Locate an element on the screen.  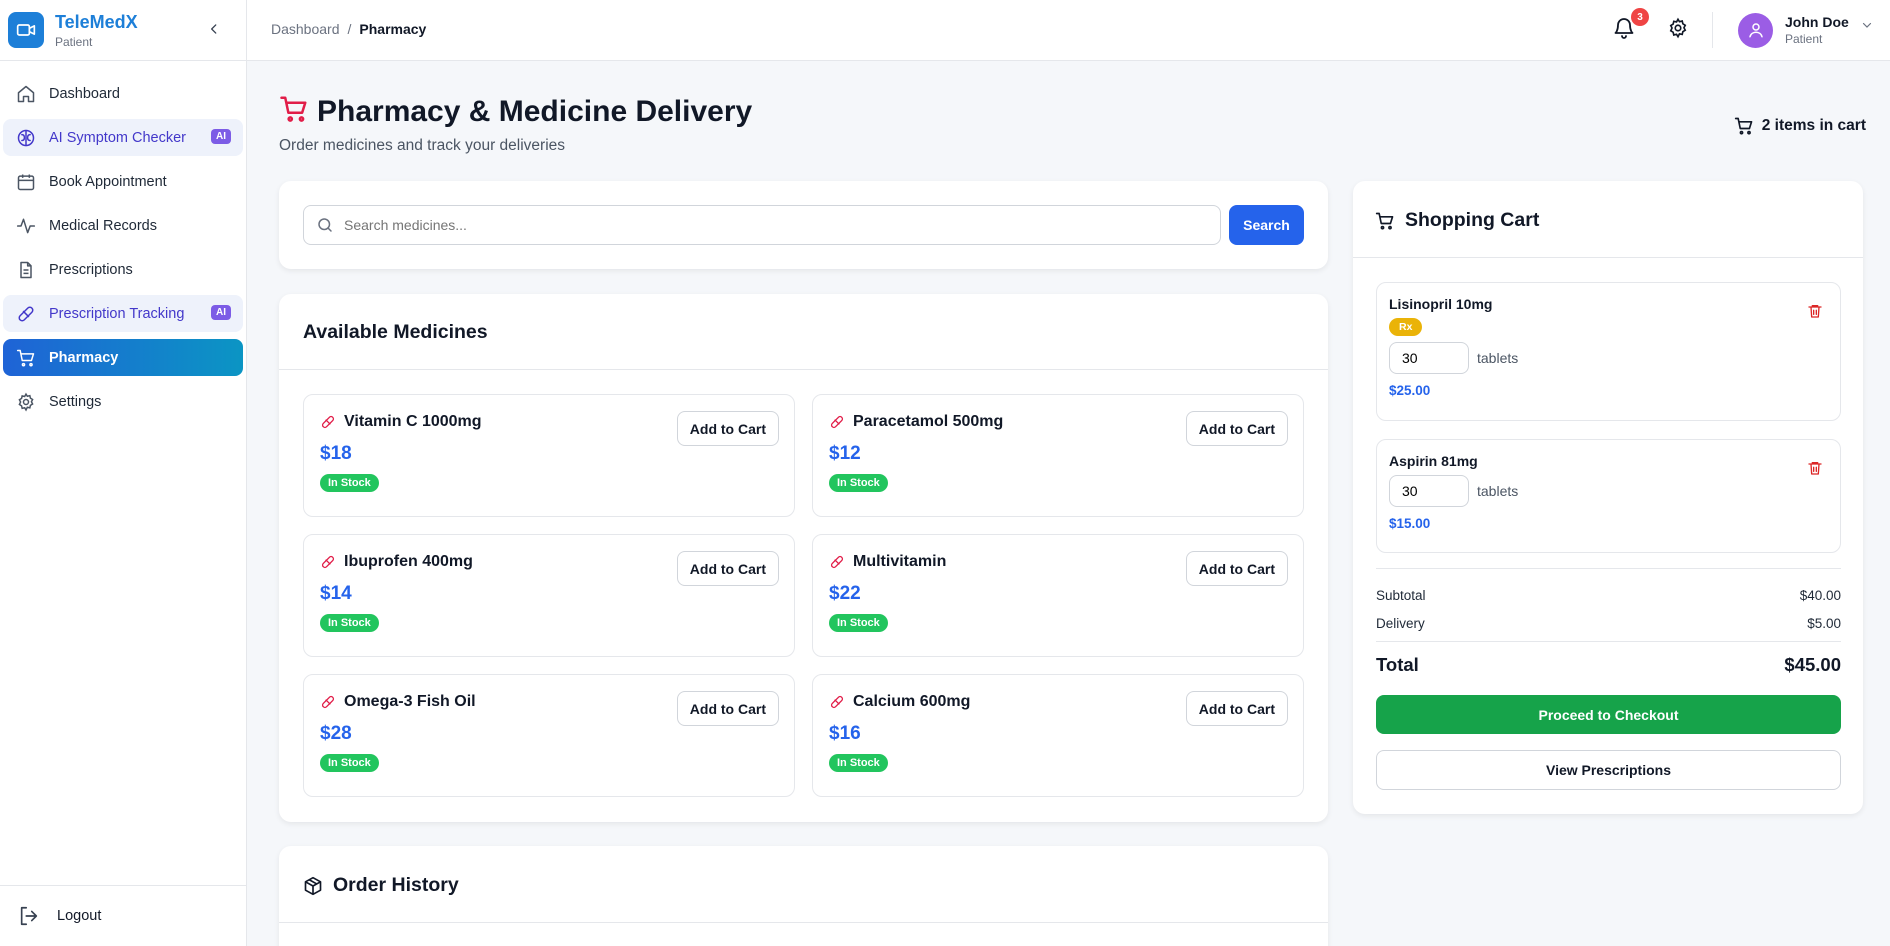
summary-divider is located at coordinates (1608, 641).